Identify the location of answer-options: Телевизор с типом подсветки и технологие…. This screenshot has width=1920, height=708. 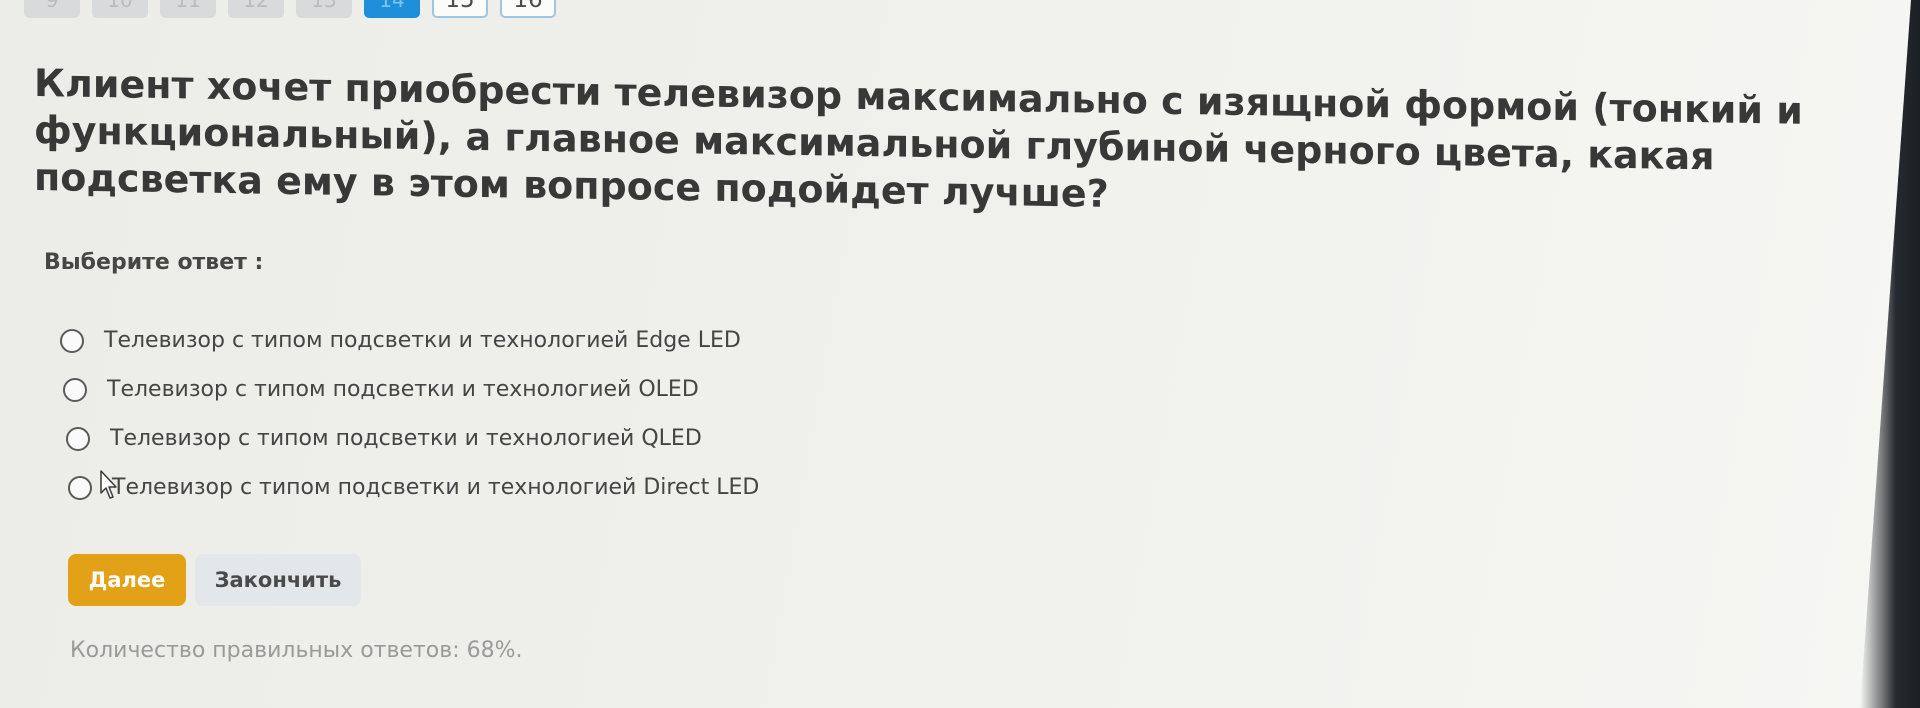
(409, 414).